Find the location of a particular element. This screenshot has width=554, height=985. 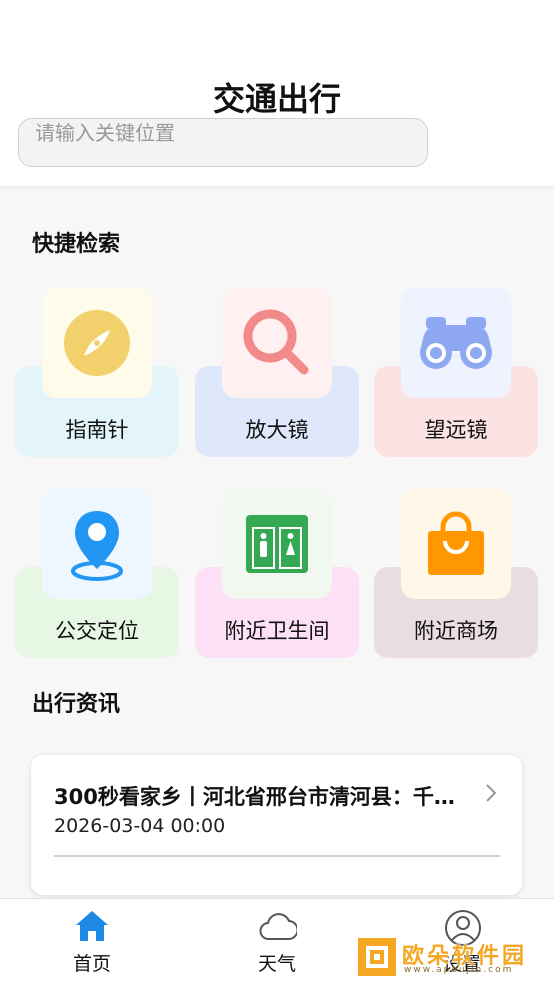

quick-item-label: 放大镜 is located at coordinates (277, 430).